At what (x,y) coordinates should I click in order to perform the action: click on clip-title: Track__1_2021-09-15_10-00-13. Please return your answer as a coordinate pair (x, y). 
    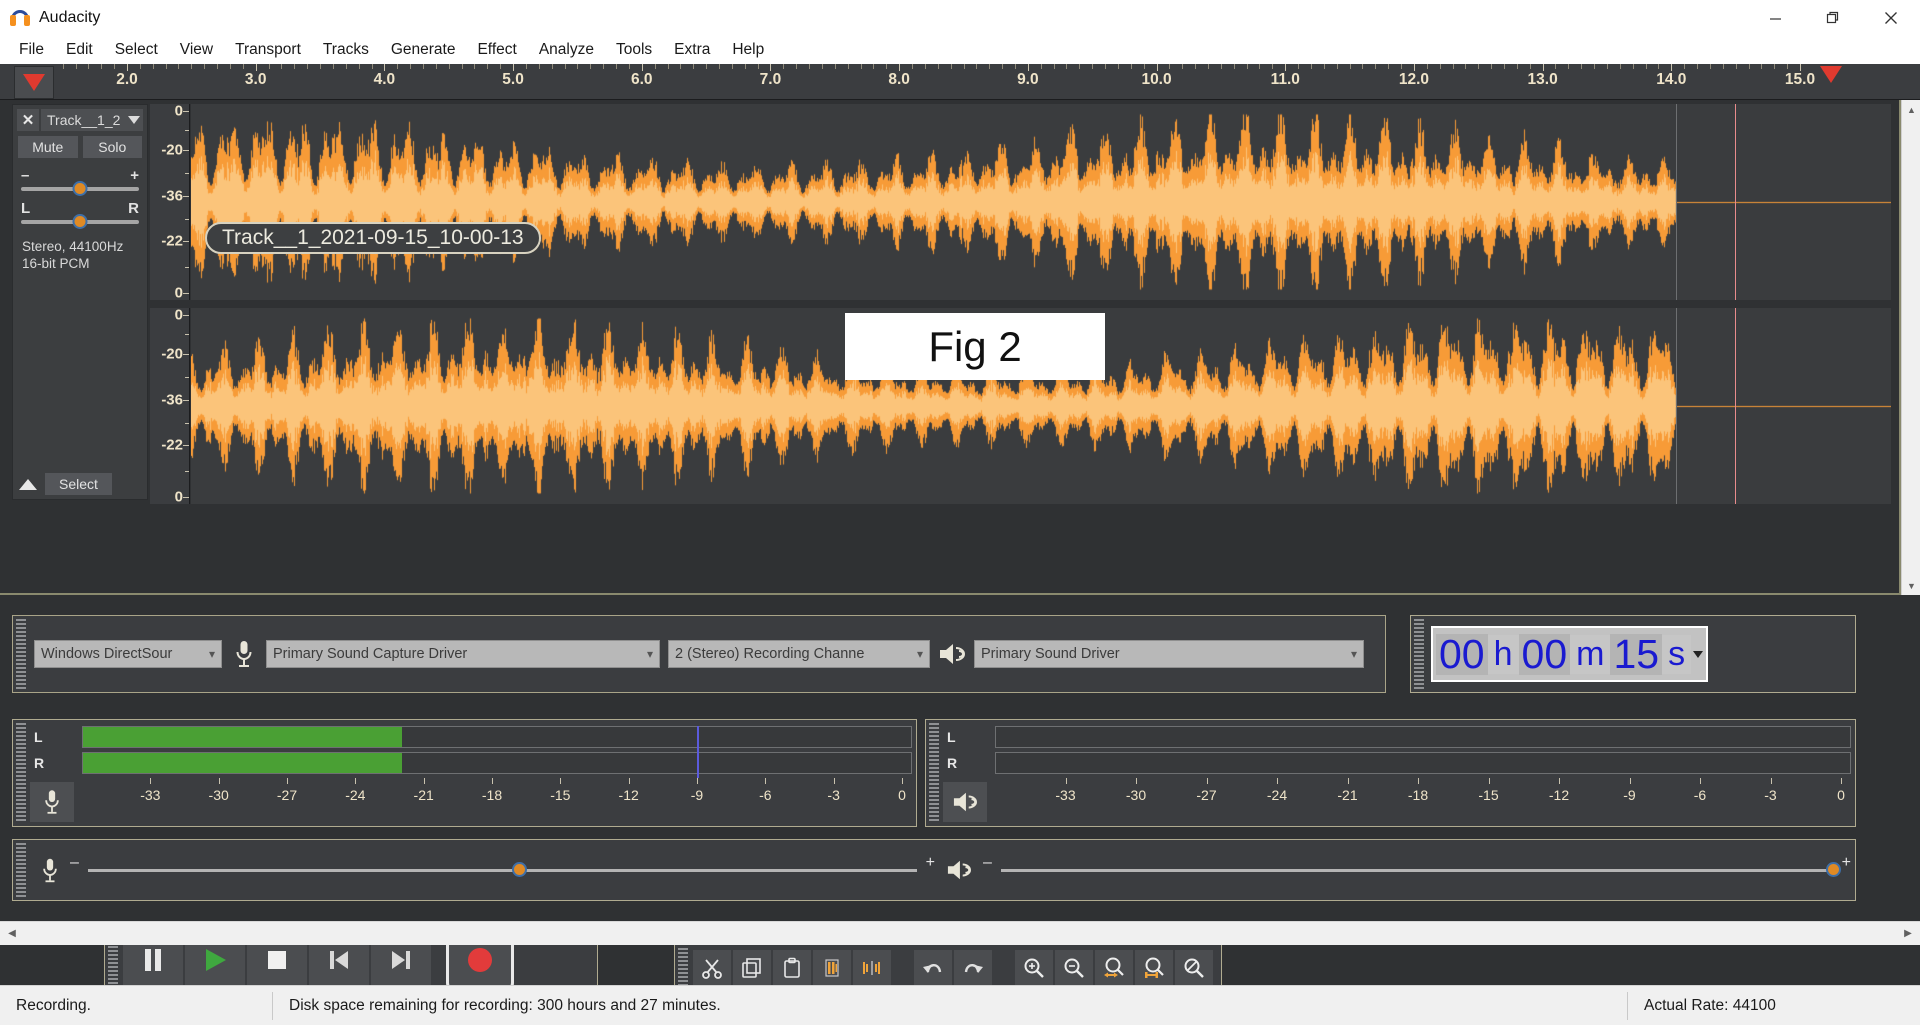
    Looking at the image, I should click on (373, 238).